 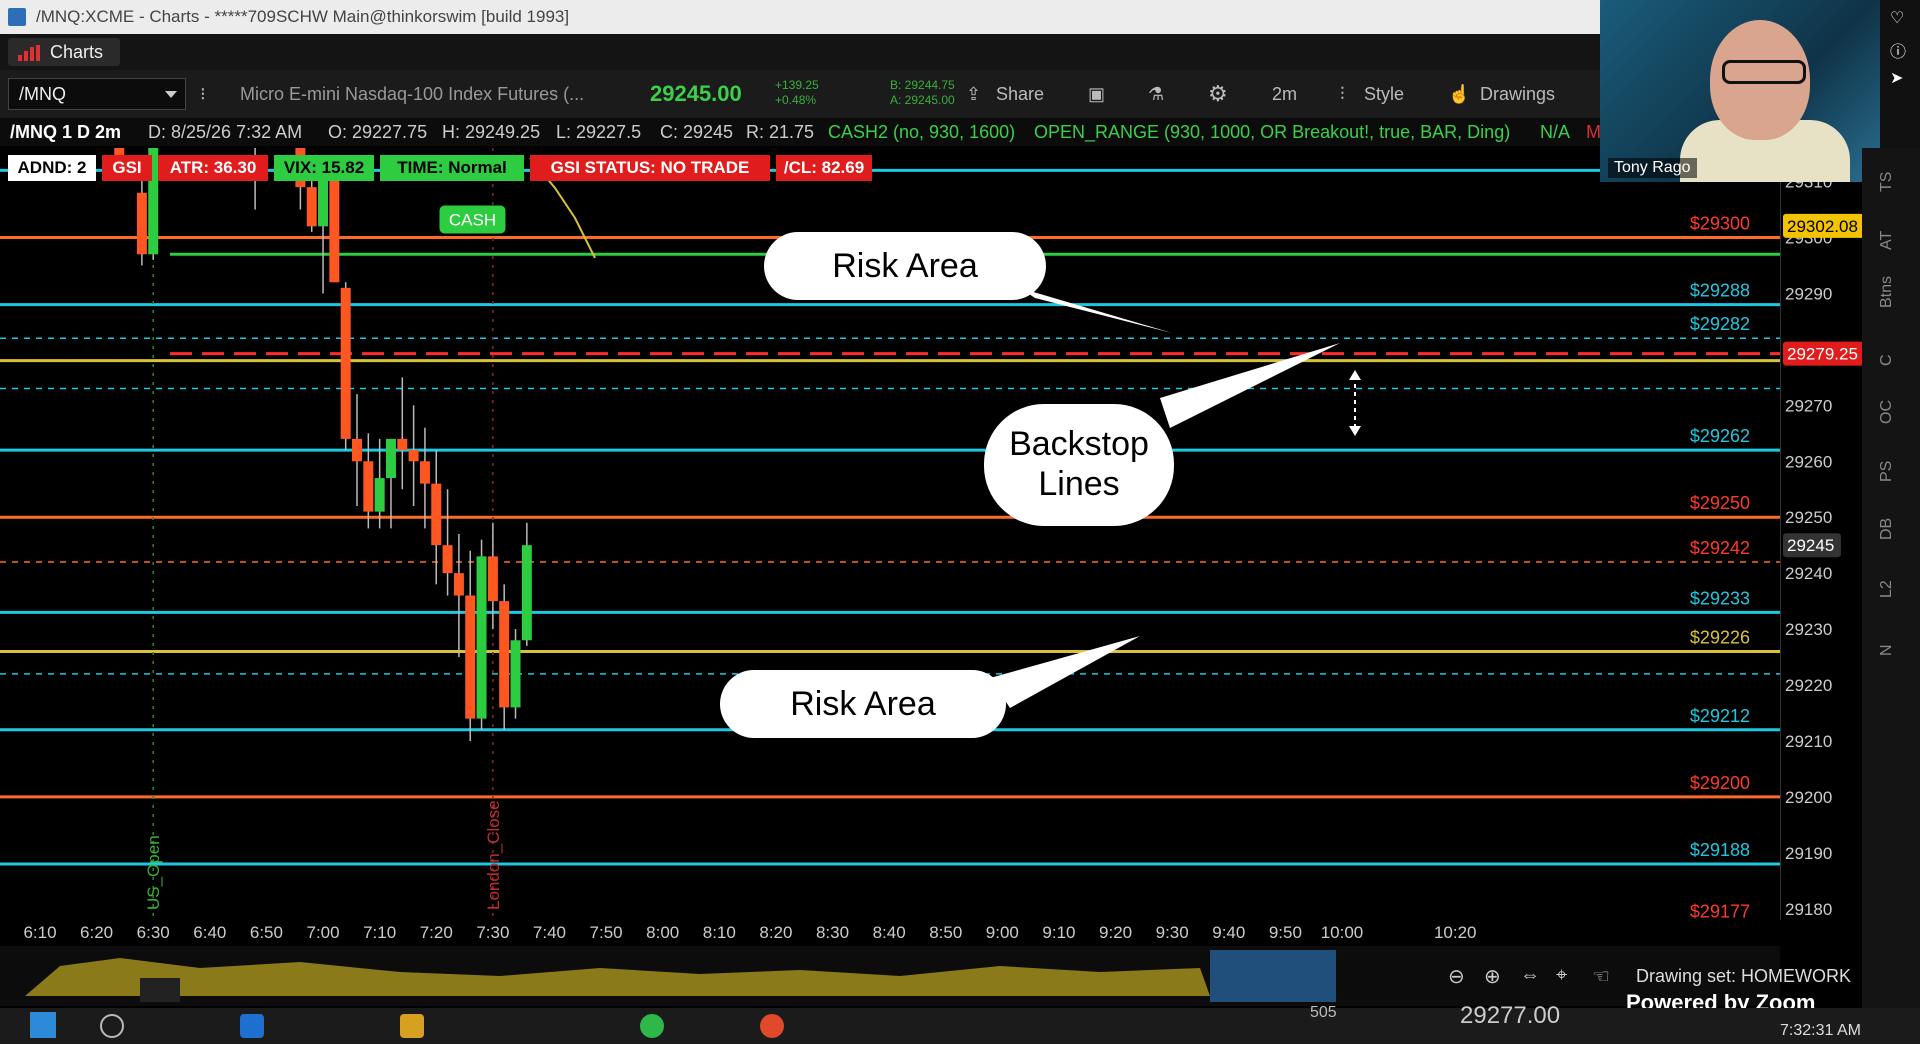 I want to click on bar-low: L: 29227.5, so click(x=599, y=132).